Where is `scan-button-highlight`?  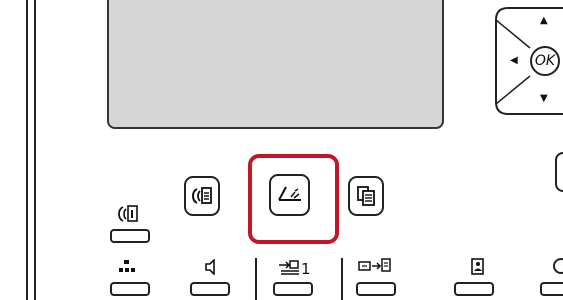 scan-button-highlight is located at coordinates (293, 199).